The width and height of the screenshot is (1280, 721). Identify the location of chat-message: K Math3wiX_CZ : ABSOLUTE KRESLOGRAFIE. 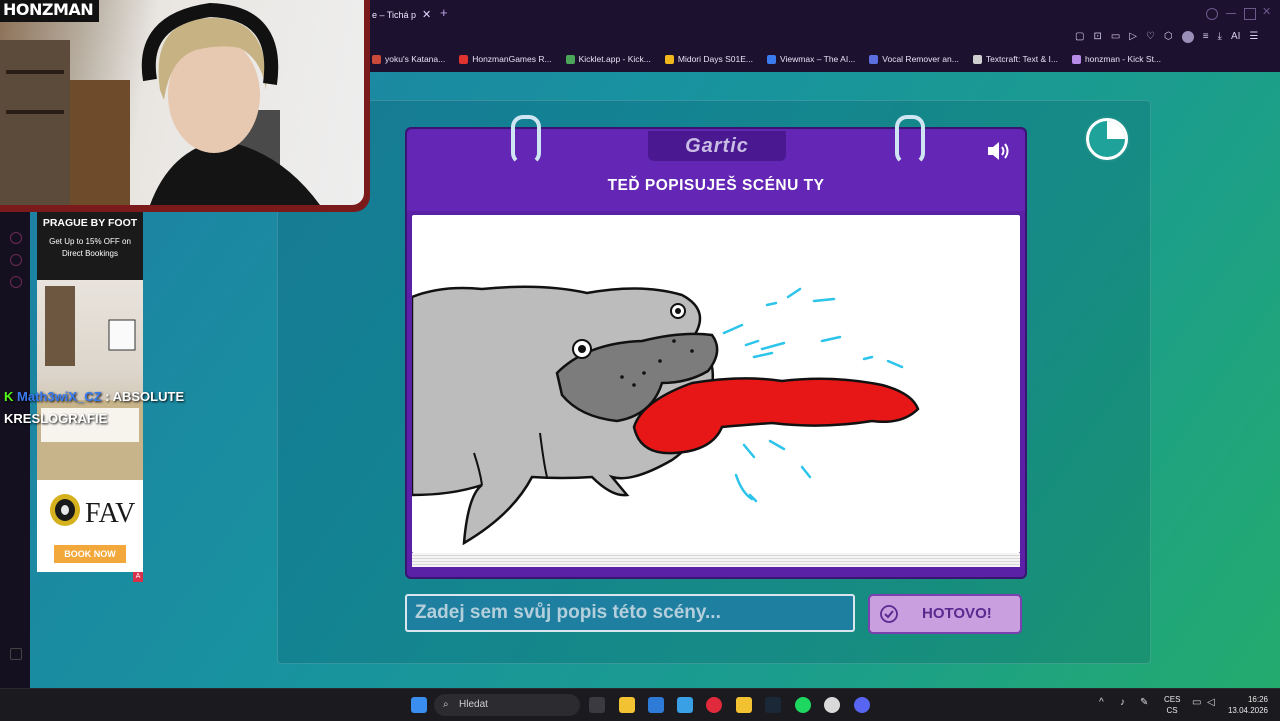
(134, 408).